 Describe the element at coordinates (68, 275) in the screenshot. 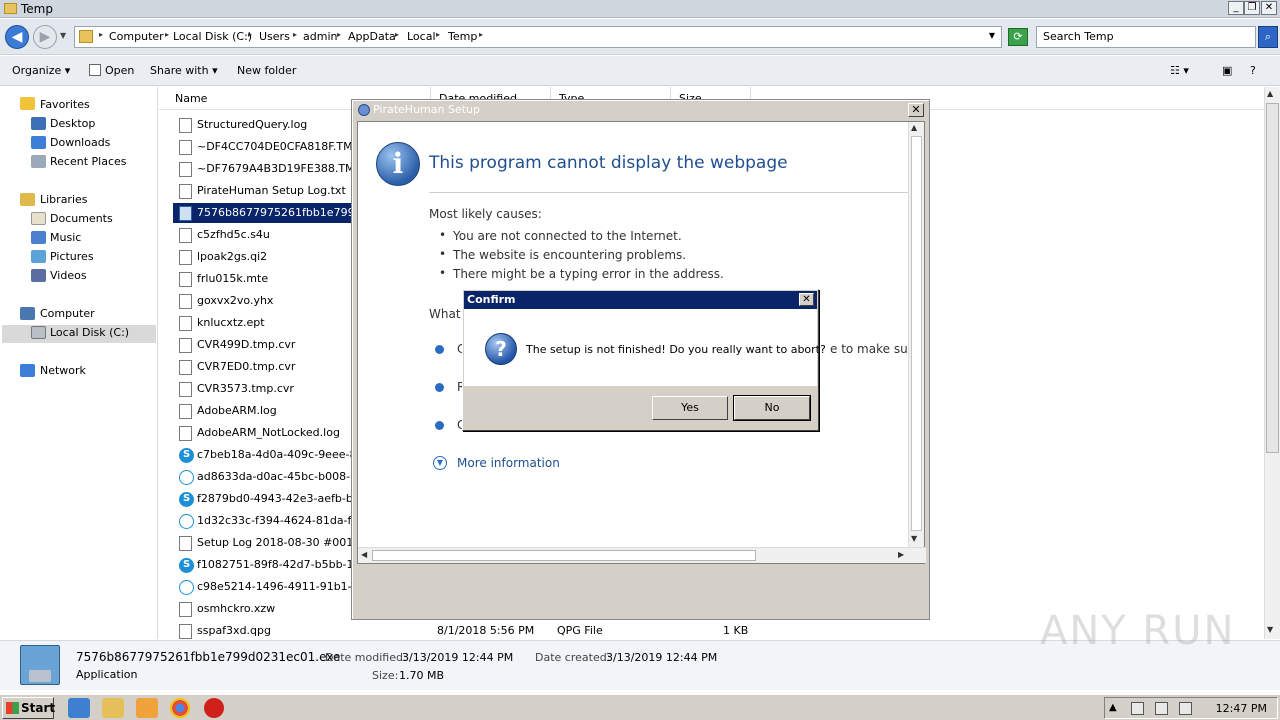

I see `nav-videos: Videos` at that location.